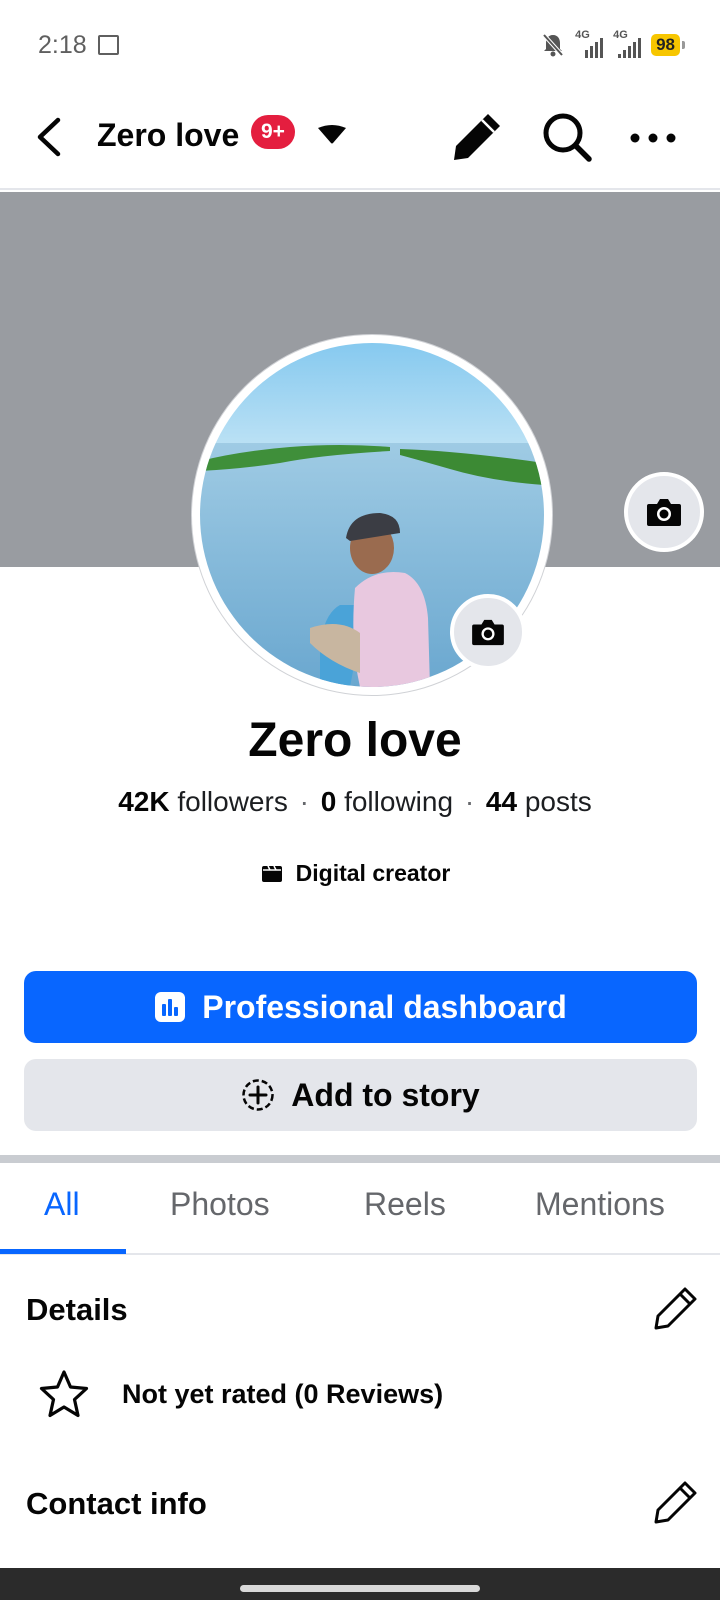 This screenshot has width=720, height=1600. What do you see at coordinates (232, 801) in the screenshot?
I see `followers-label: followers` at bounding box center [232, 801].